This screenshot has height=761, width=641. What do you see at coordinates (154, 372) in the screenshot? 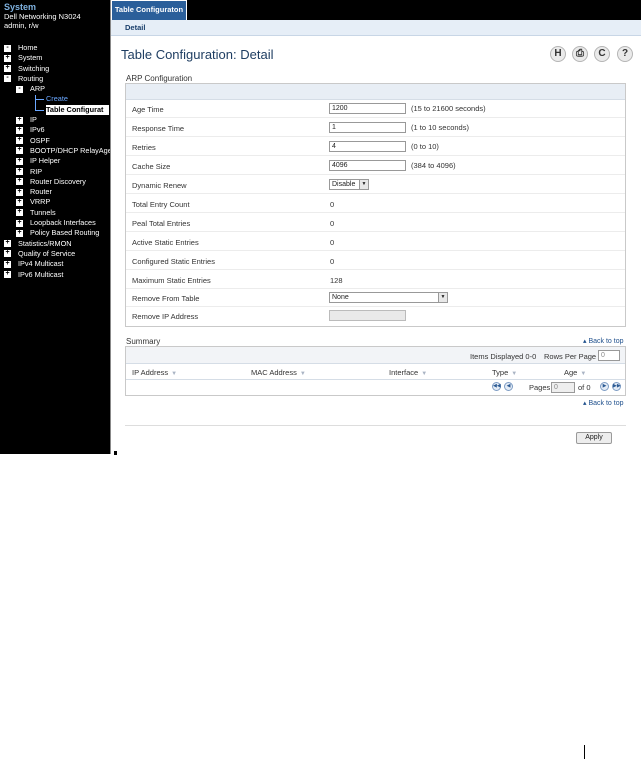
I see `column-ip-address: IP Address ▼` at bounding box center [154, 372].